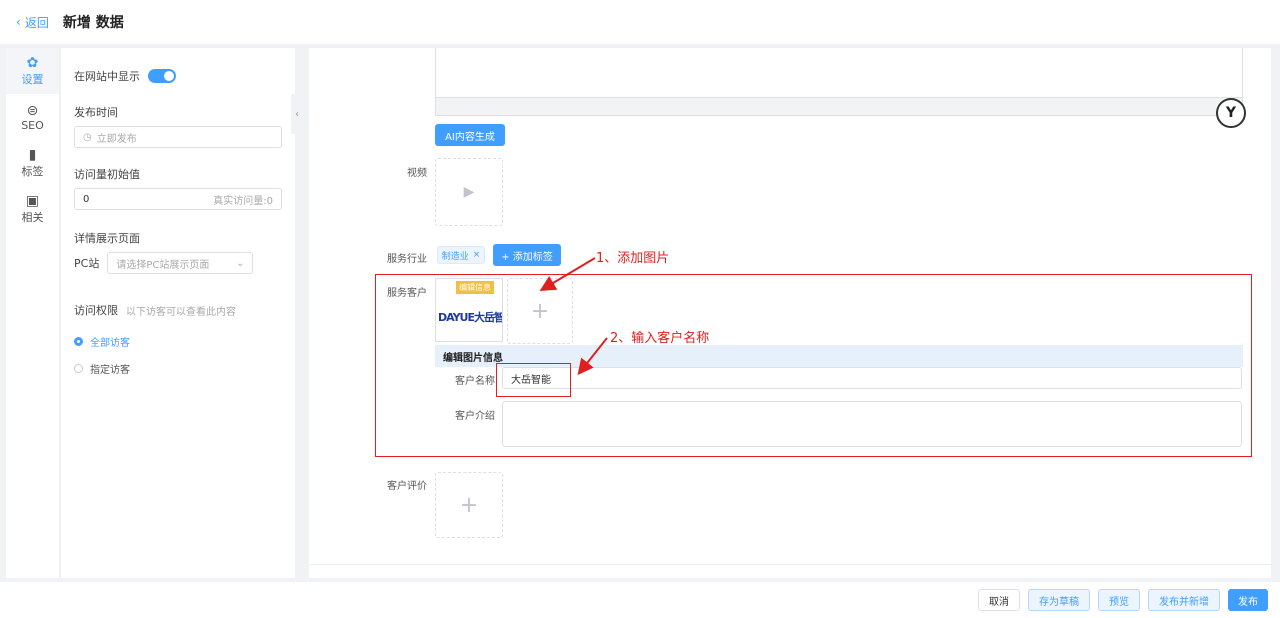 This screenshot has width=1280, height=618. What do you see at coordinates (32, 125) in the screenshot?
I see `sidebar-item-label: SEO` at bounding box center [32, 125].